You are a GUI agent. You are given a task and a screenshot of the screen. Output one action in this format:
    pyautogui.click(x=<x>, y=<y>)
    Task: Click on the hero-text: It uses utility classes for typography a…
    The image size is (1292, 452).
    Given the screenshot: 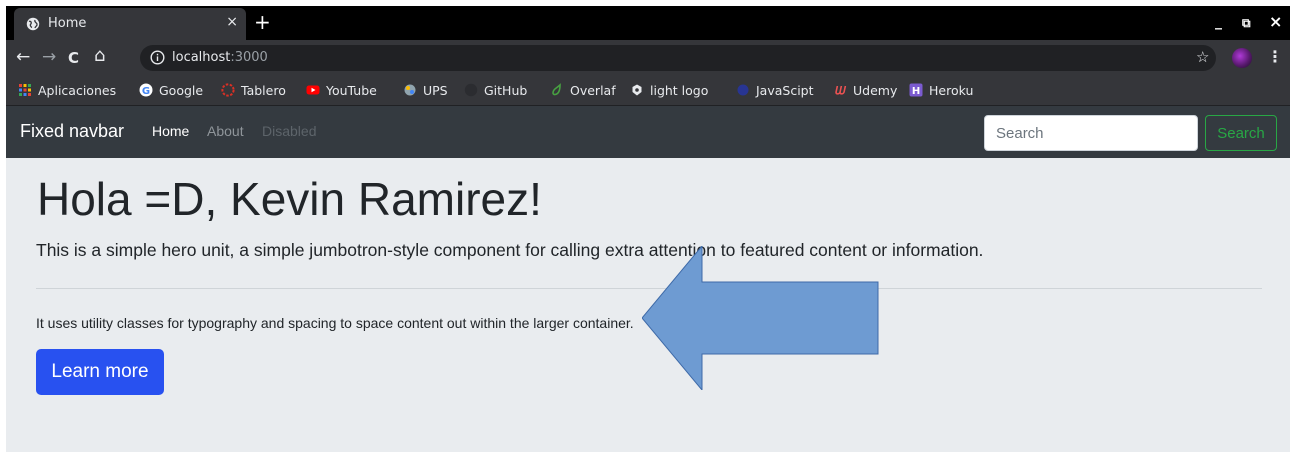 What is the action you would take?
    pyautogui.click(x=335, y=323)
    